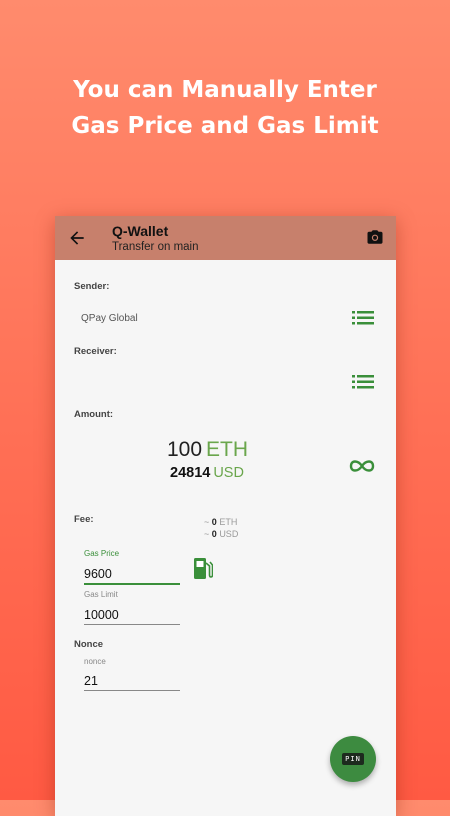 The height and width of the screenshot is (816, 450). I want to click on pin-button-label: PIN, so click(353, 759).